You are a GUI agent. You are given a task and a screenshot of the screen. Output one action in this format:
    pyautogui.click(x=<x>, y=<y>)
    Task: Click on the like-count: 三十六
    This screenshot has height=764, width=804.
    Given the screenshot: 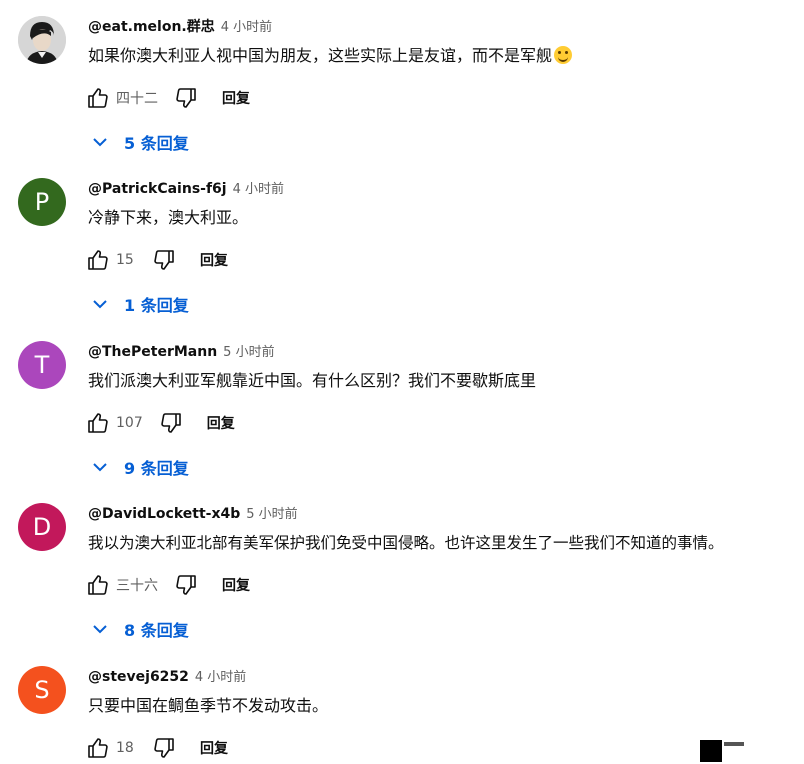 What is the action you would take?
    pyautogui.click(x=137, y=586)
    